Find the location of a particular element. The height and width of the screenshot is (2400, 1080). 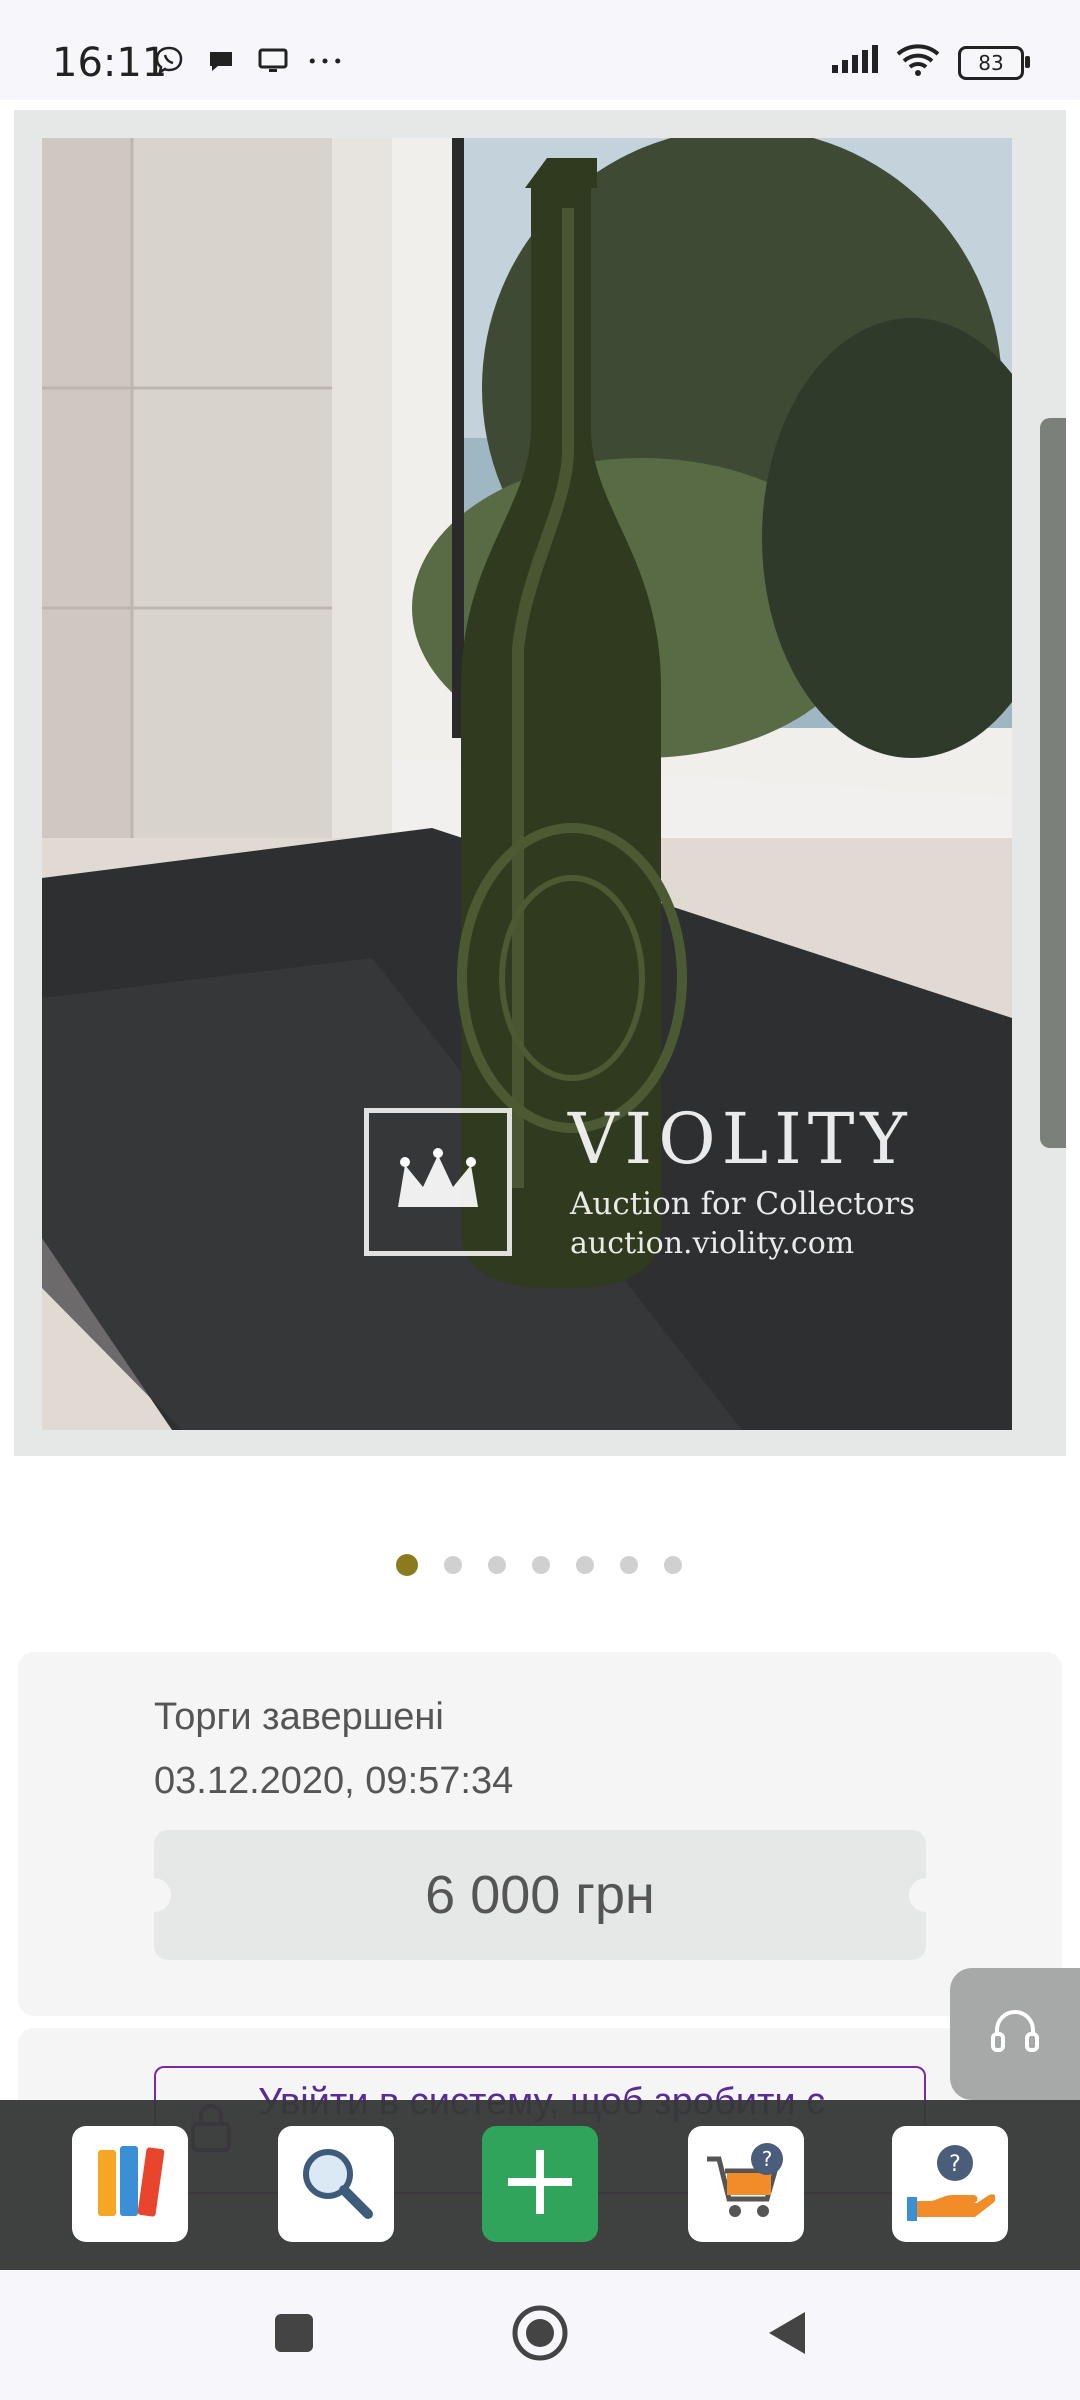

cart-help-icon: ? is located at coordinates (746, 2184).